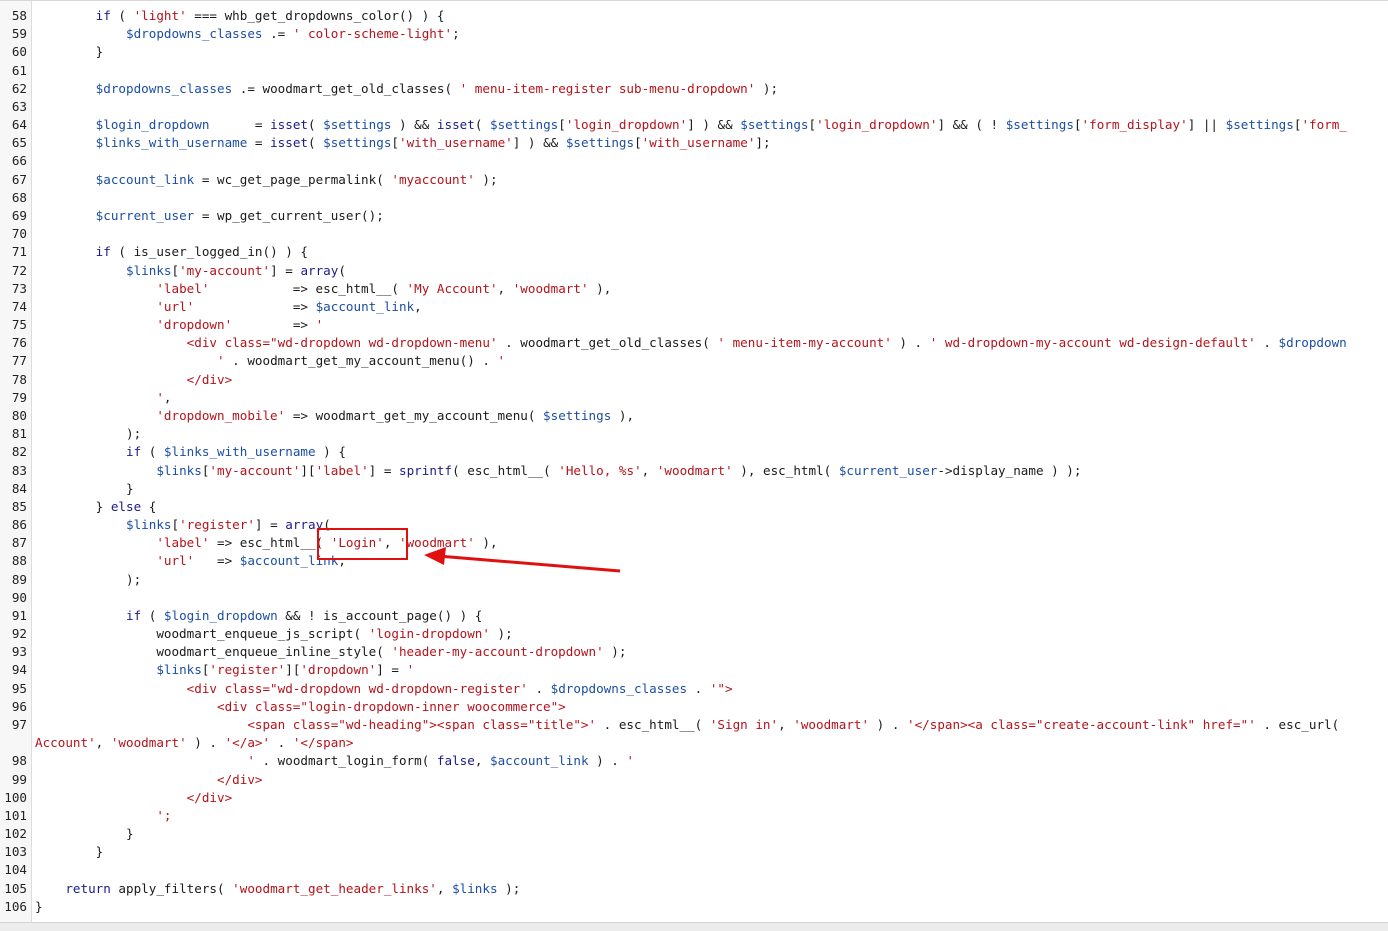  Describe the element at coordinates (529, 563) in the screenshot. I see `arrow-shaft` at that location.